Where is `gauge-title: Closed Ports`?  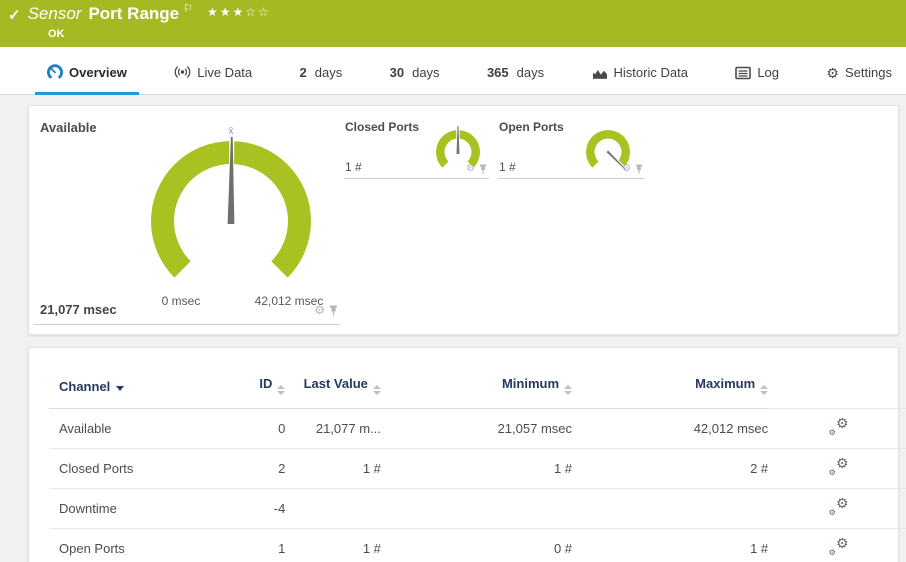 gauge-title: Closed Ports is located at coordinates (382, 127).